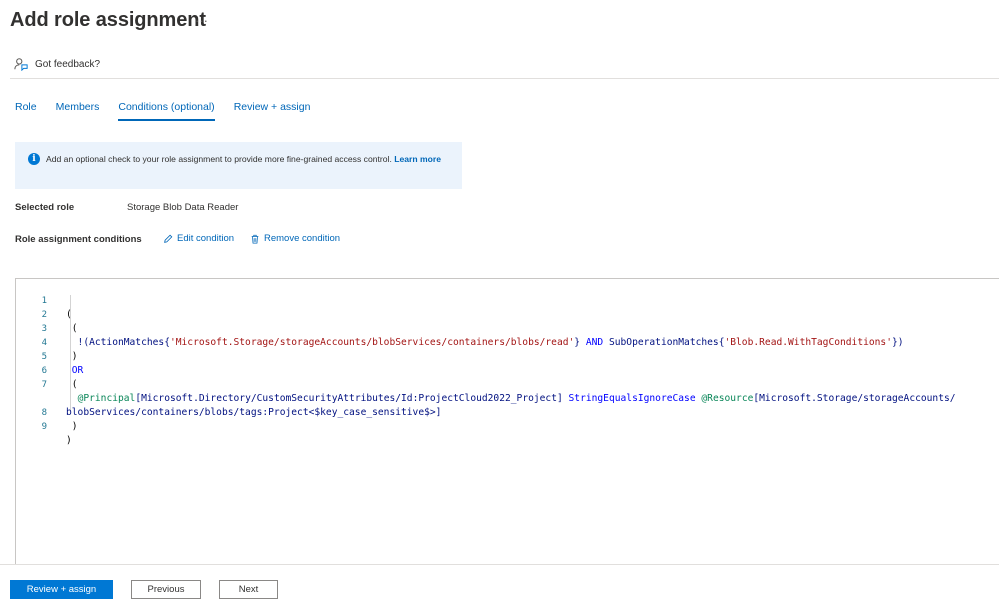 The image size is (999, 615). Describe the element at coordinates (302, 238) in the screenshot. I see `remove-condition-label: Remove condition` at that location.